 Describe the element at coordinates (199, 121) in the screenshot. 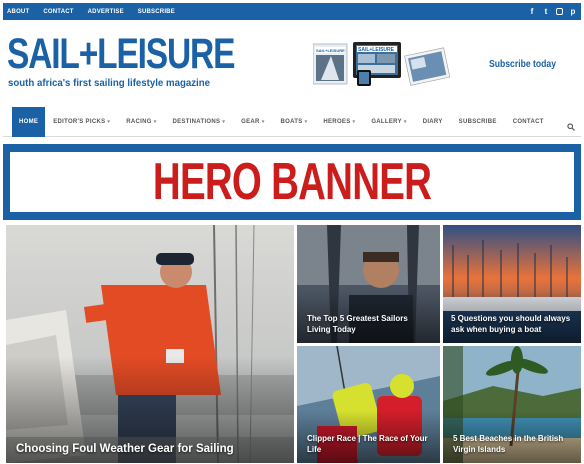

I see `nav-destinations: DESTINATIONS ▾` at that location.